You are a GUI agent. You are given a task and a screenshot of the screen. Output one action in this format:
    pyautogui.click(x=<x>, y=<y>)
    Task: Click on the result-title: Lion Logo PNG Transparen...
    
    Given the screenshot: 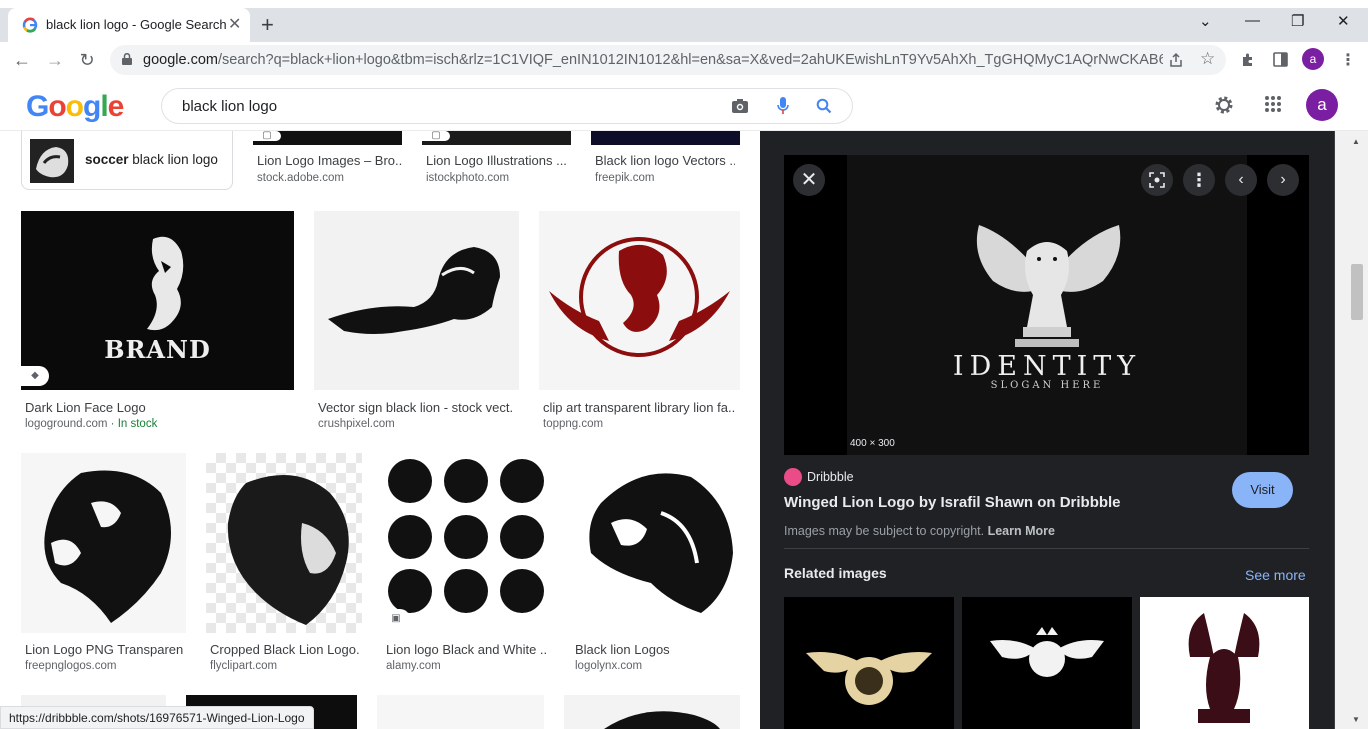 What is the action you would take?
    pyautogui.click(x=104, y=649)
    